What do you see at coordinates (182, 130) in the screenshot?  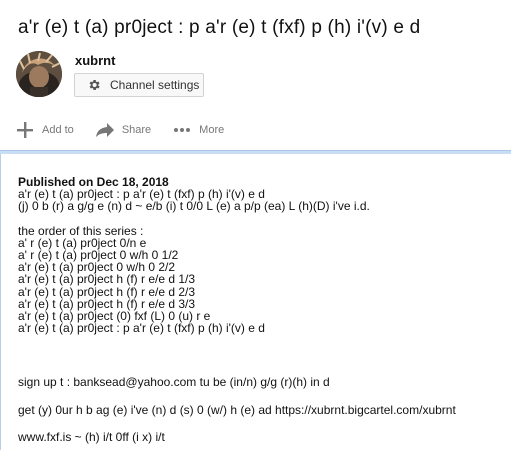 I see `more-dots-icon` at bounding box center [182, 130].